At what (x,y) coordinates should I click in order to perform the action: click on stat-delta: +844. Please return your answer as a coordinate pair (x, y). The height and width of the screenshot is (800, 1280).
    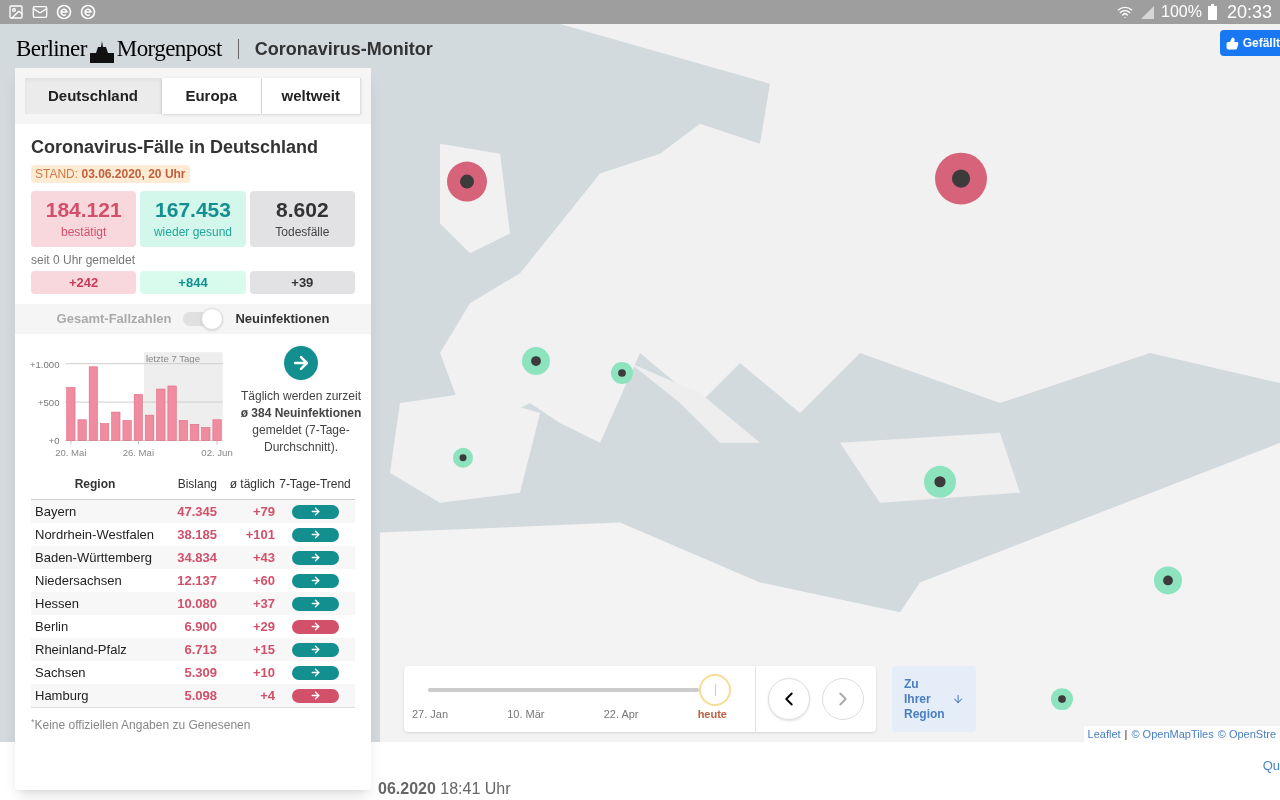
    Looking at the image, I should click on (193, 282).